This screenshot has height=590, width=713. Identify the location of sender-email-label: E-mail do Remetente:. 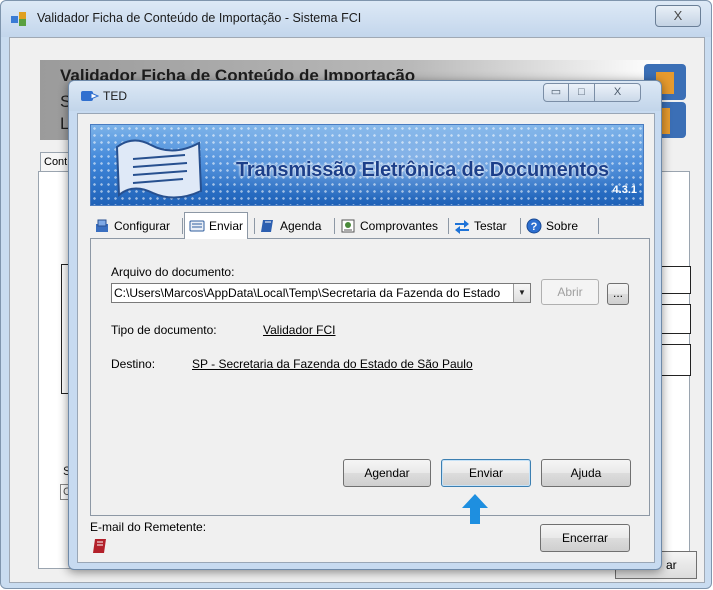
(148, 527).